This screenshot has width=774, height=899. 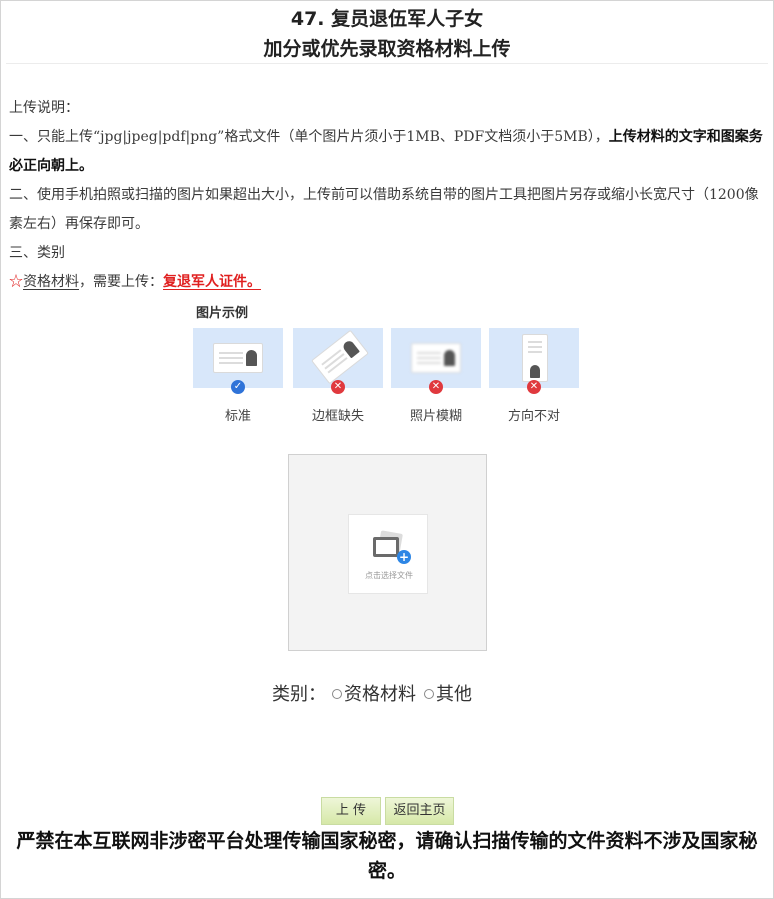 I want to click on page-subtitle: 加分或优先录取资格材料上传, so click(x=387, y=49).